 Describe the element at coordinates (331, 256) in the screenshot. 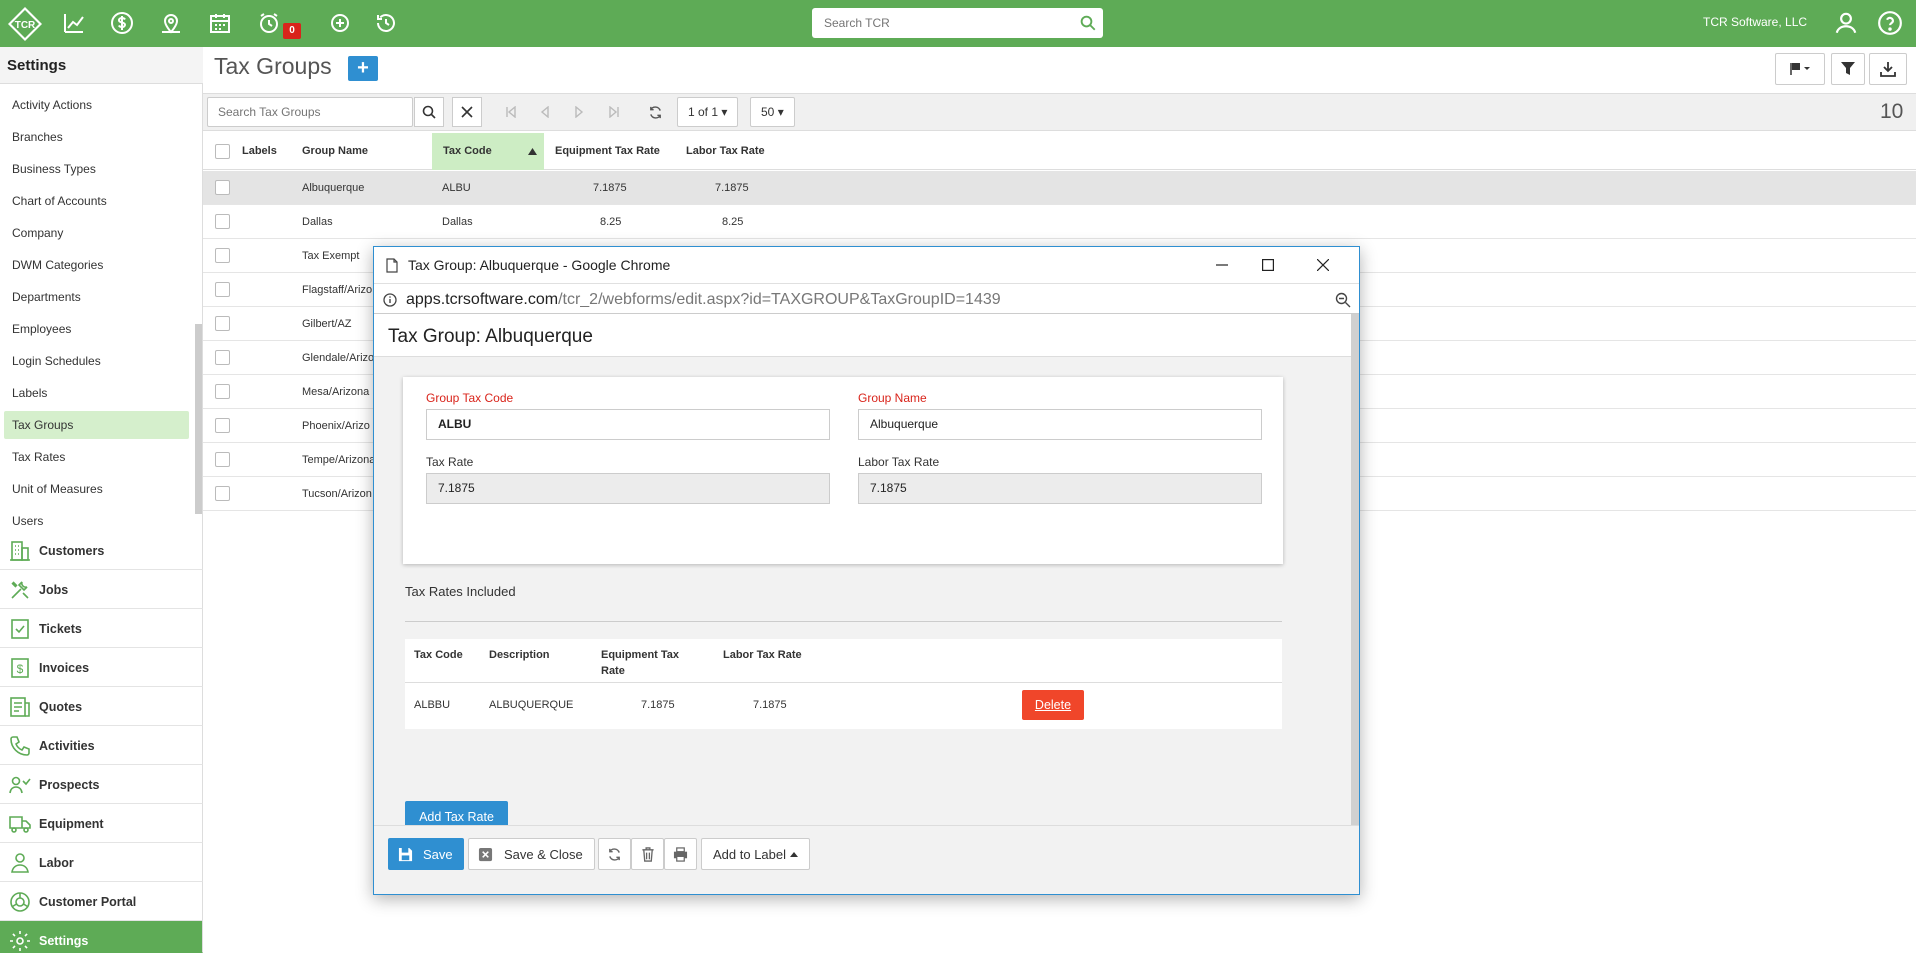

I see `cell-group-name: Tax Exempt` at that location.